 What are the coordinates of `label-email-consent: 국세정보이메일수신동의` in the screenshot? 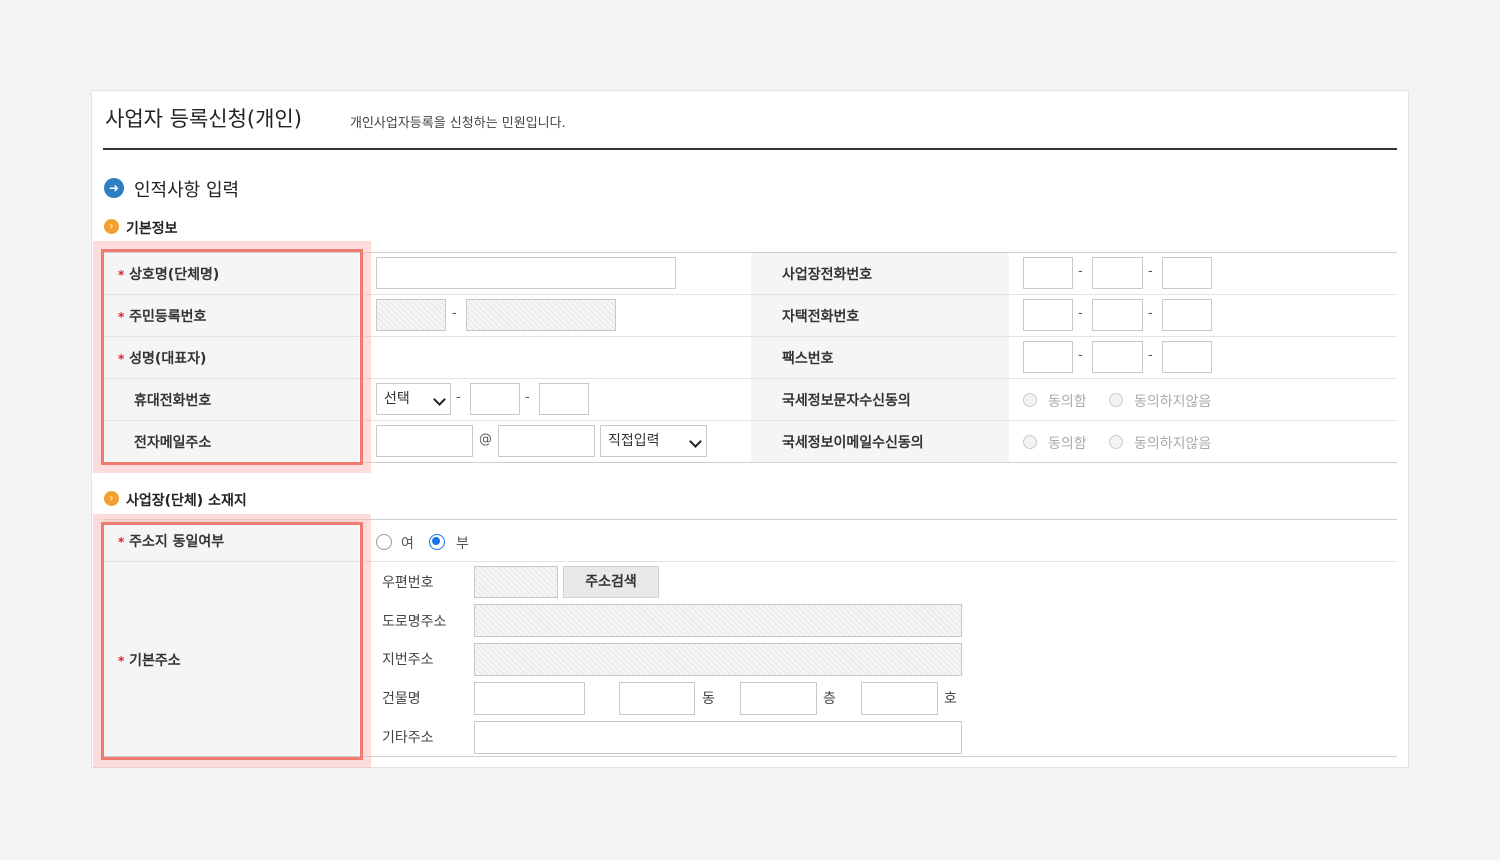 It's located at (853, 443).